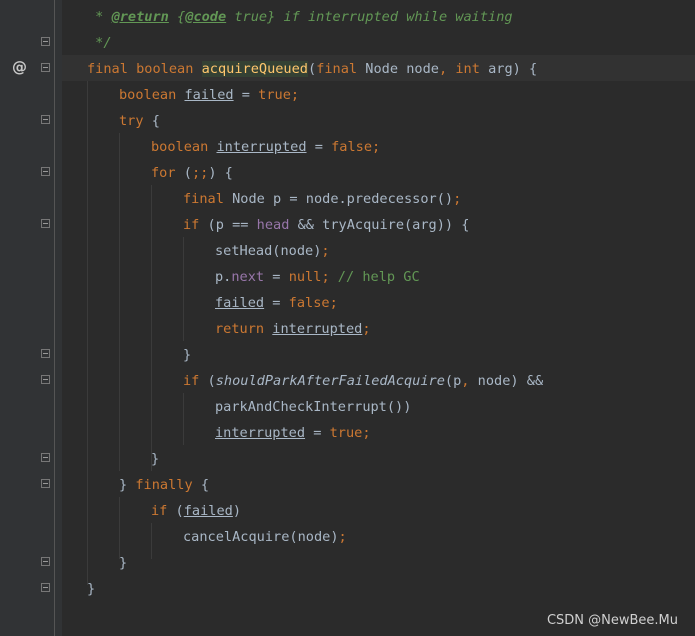 The height and width of the screenshot is (636, 695). What do you see at coordinates (313, 407) in the screenshot?
I see `code-line-16: parkAndCheckInterrupt())` at bounding box center [313, 407].